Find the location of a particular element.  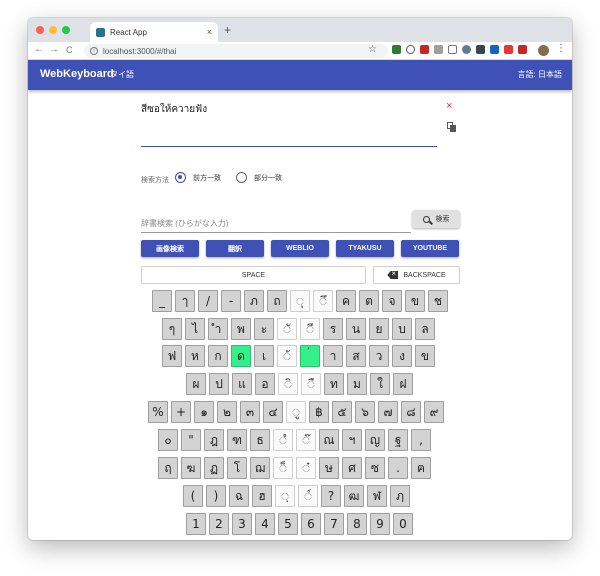

key: - is located at coordinates (231, 301).